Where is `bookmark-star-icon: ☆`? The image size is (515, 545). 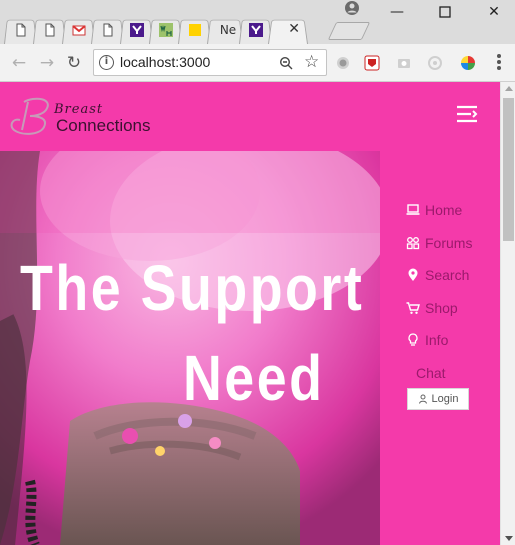 bookmark-star-icon: ☆ is located at coordinates (311, 62).